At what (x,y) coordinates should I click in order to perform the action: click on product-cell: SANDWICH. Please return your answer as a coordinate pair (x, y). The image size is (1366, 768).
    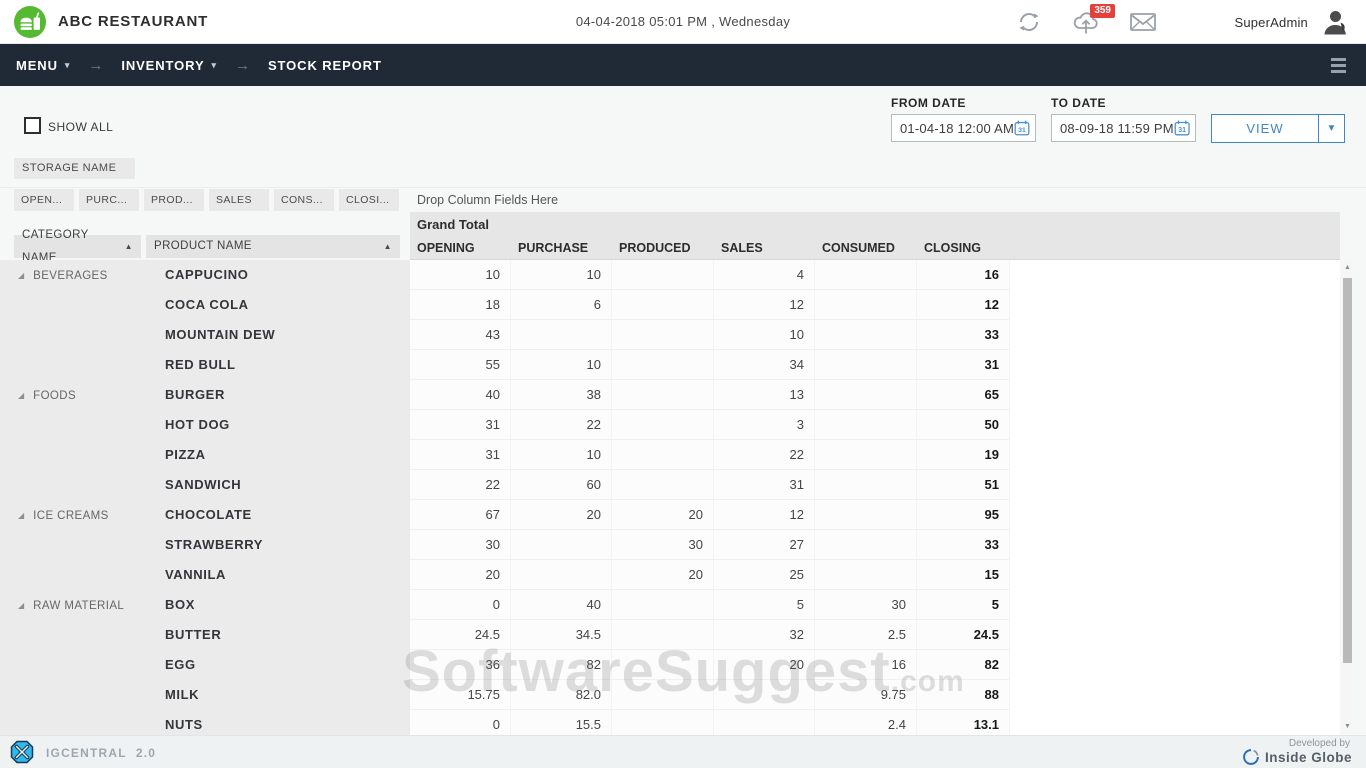
    Looking at the image, I should click on (287, 485).